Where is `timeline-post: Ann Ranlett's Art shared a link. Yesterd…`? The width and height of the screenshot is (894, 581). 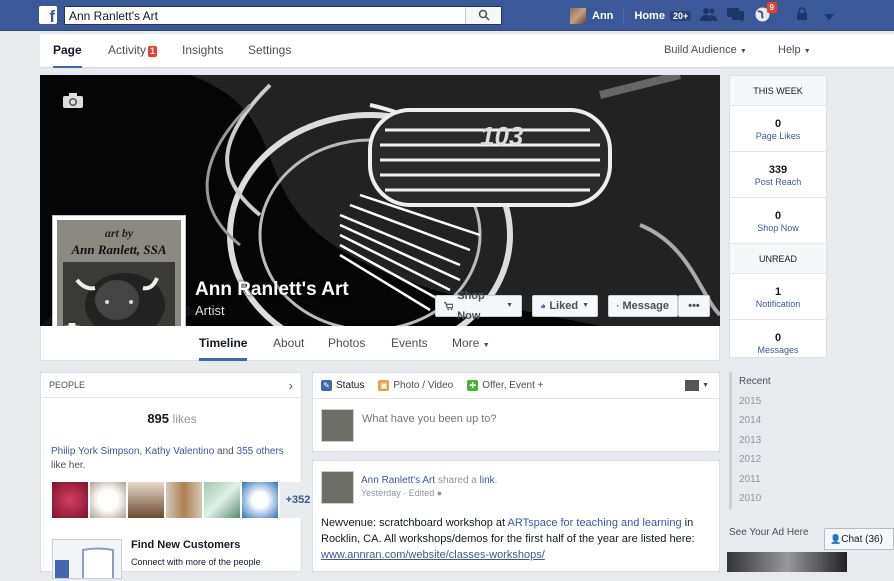 timeline-post: Ann Ranlett's Art shared a link. Yesterd… is located at coordinates (516, 516).